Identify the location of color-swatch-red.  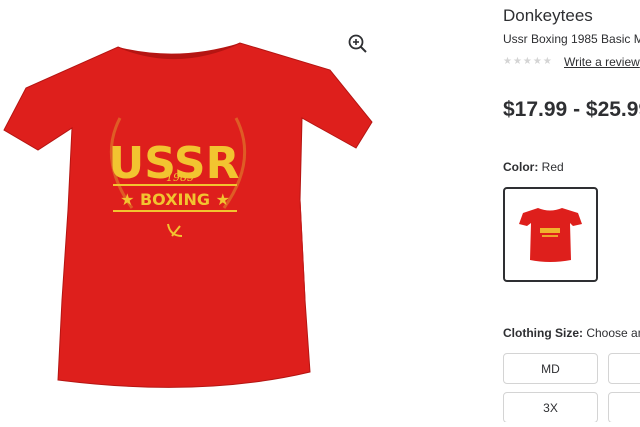
(550, 234).